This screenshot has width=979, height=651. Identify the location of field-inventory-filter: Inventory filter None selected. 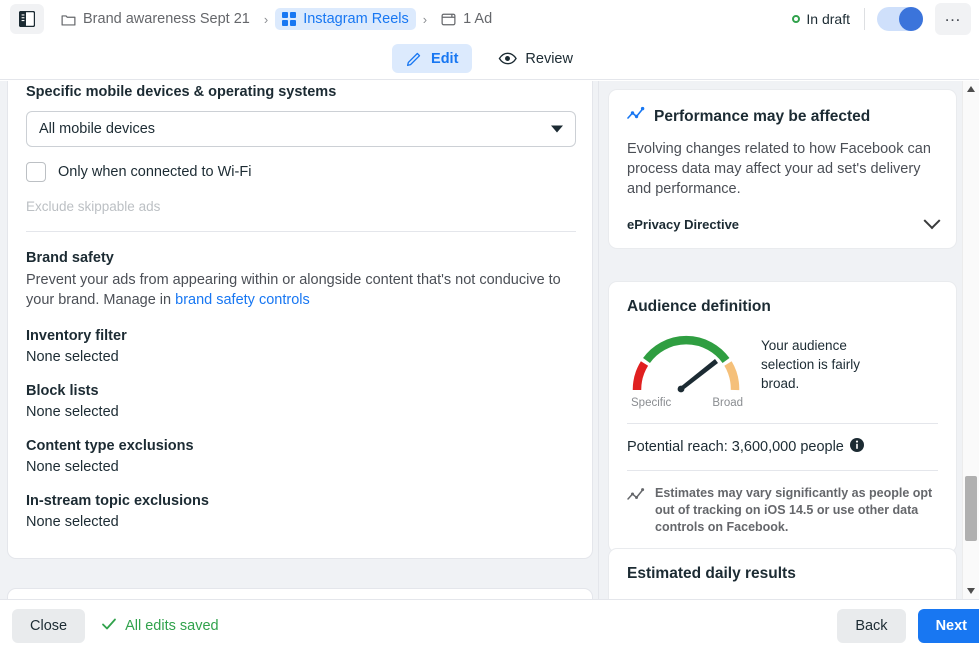
(300, 346).